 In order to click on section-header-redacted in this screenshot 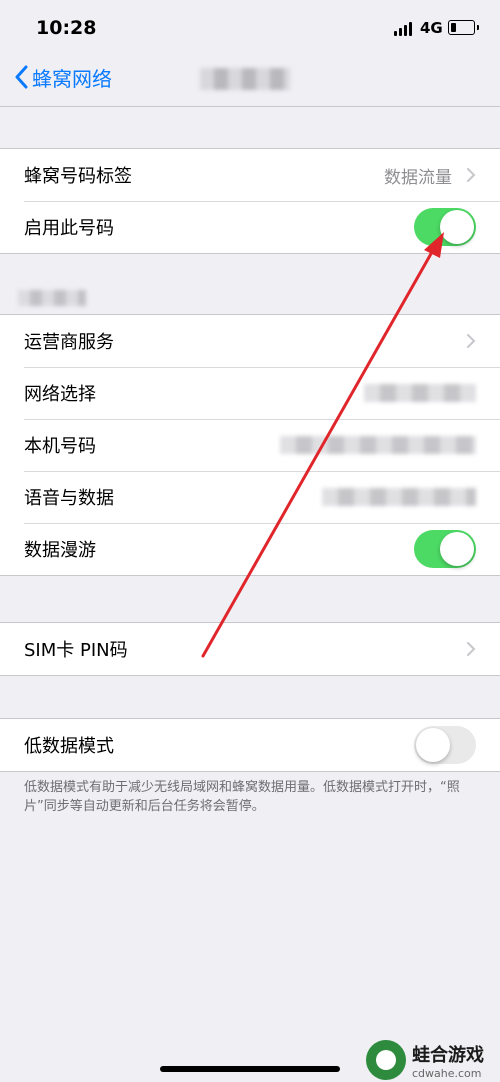, I will do `click(52, 298)`.